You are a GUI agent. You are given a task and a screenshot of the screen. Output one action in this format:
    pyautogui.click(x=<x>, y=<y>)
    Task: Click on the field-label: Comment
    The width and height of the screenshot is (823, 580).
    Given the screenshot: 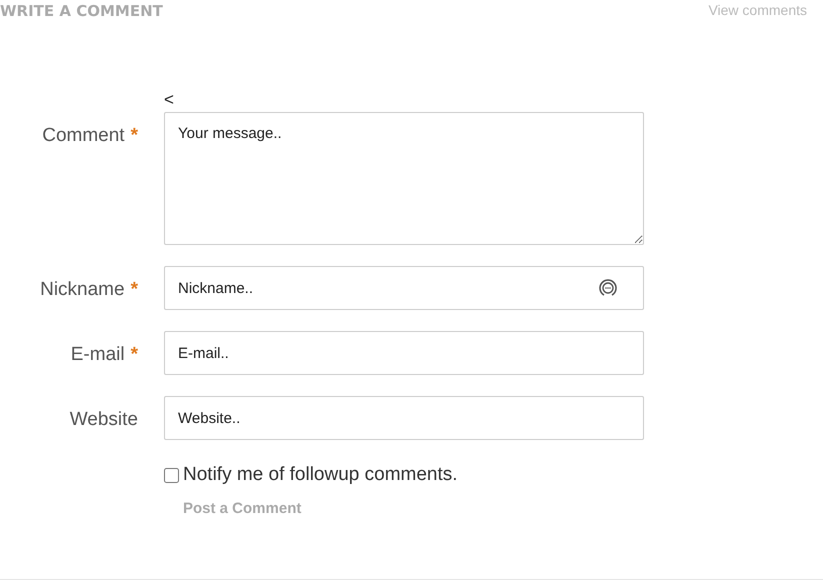 What is the action you would take?
    pyautogui.click(x=83, y=136)
    